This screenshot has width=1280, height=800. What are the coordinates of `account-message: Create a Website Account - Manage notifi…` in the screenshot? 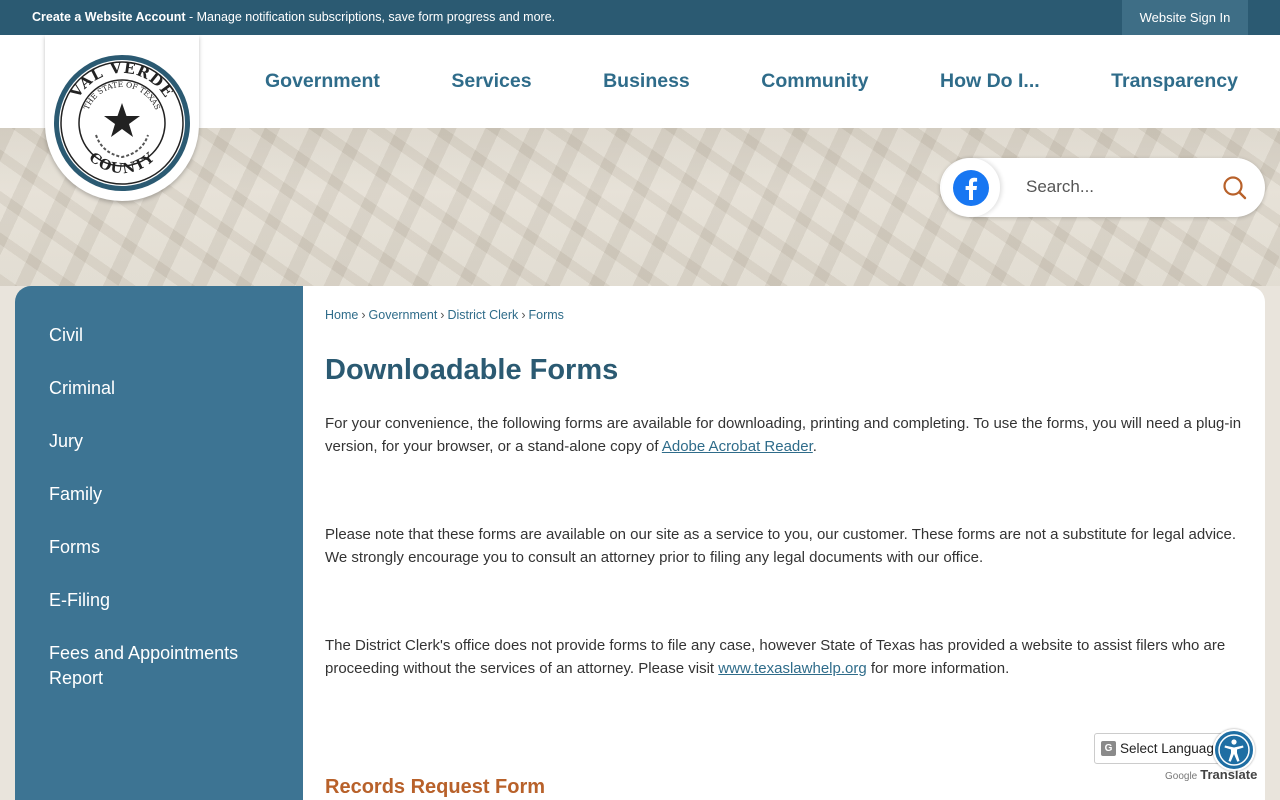 It's located at (293, 17).